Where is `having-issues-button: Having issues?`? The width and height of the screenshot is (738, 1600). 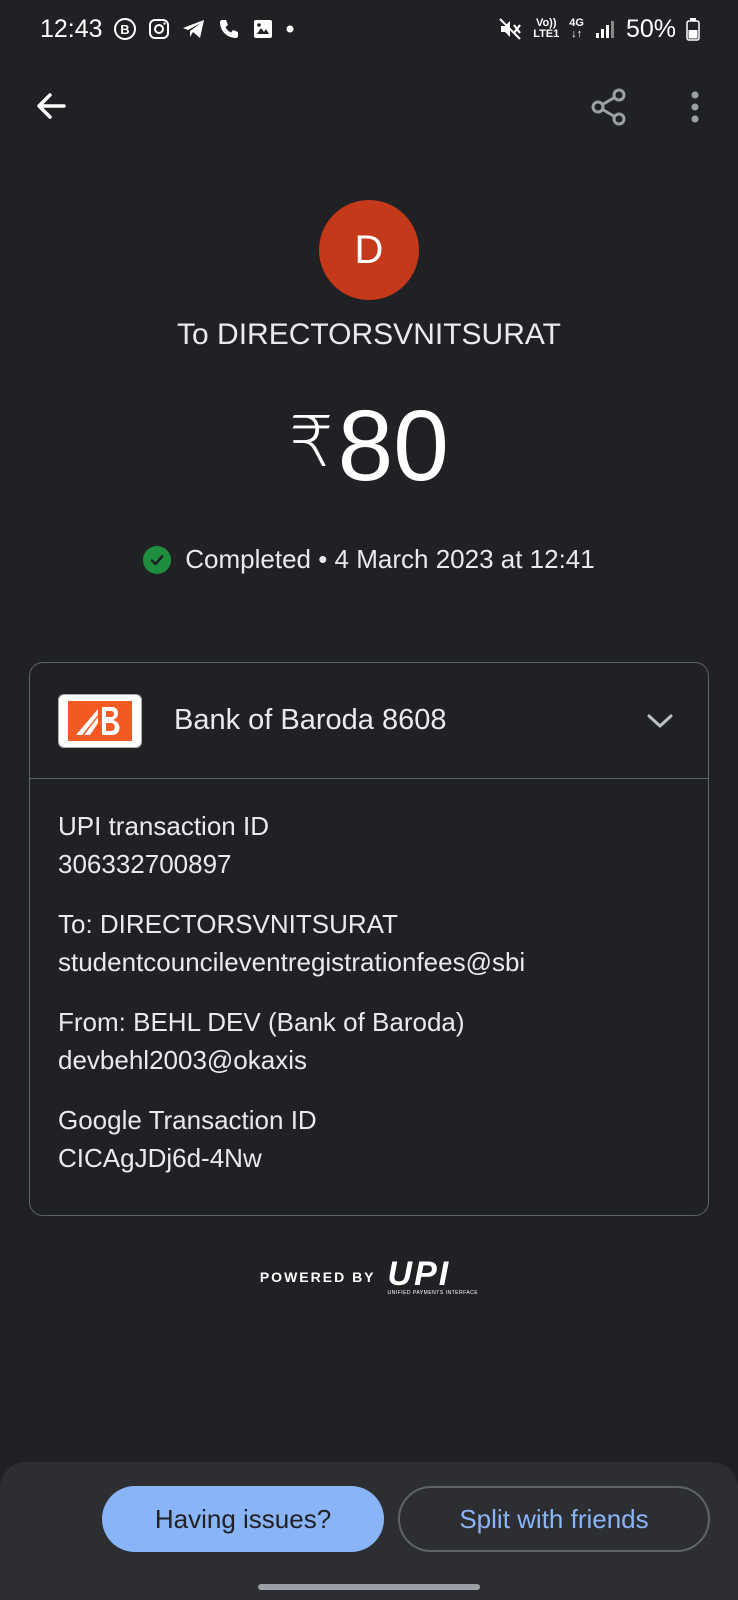 having-issues-button: Having issues? is located at coordinates (243, 1519).